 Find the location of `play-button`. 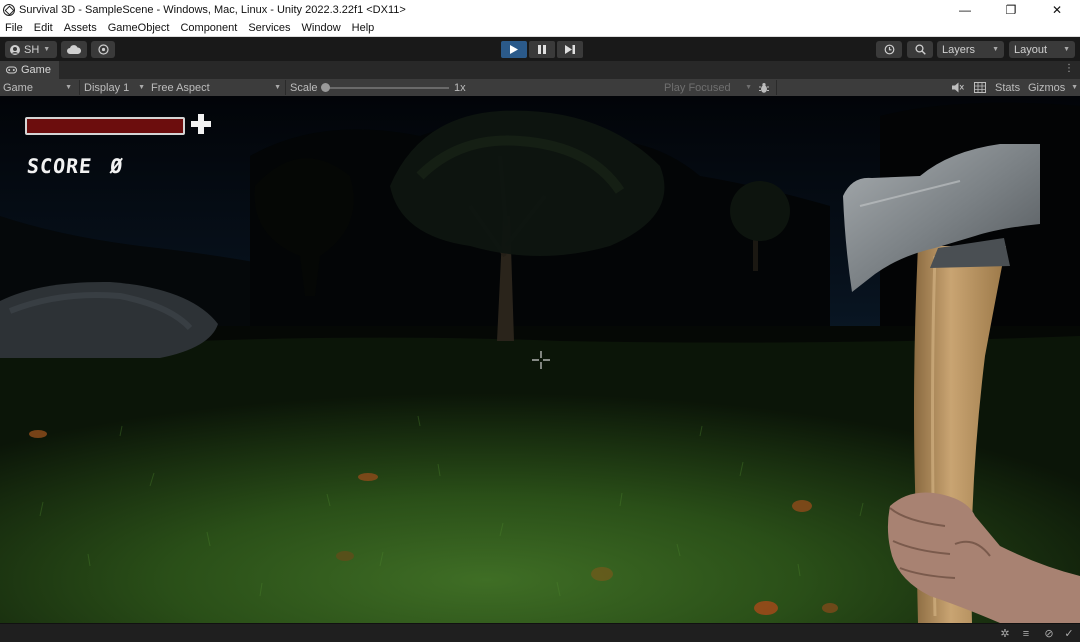

play-button is located at coordinates (514, 49).